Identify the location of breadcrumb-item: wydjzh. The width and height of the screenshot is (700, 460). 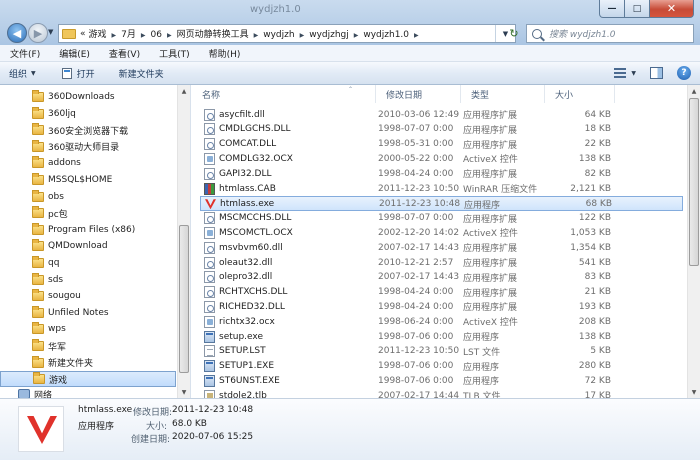
(278, 35).